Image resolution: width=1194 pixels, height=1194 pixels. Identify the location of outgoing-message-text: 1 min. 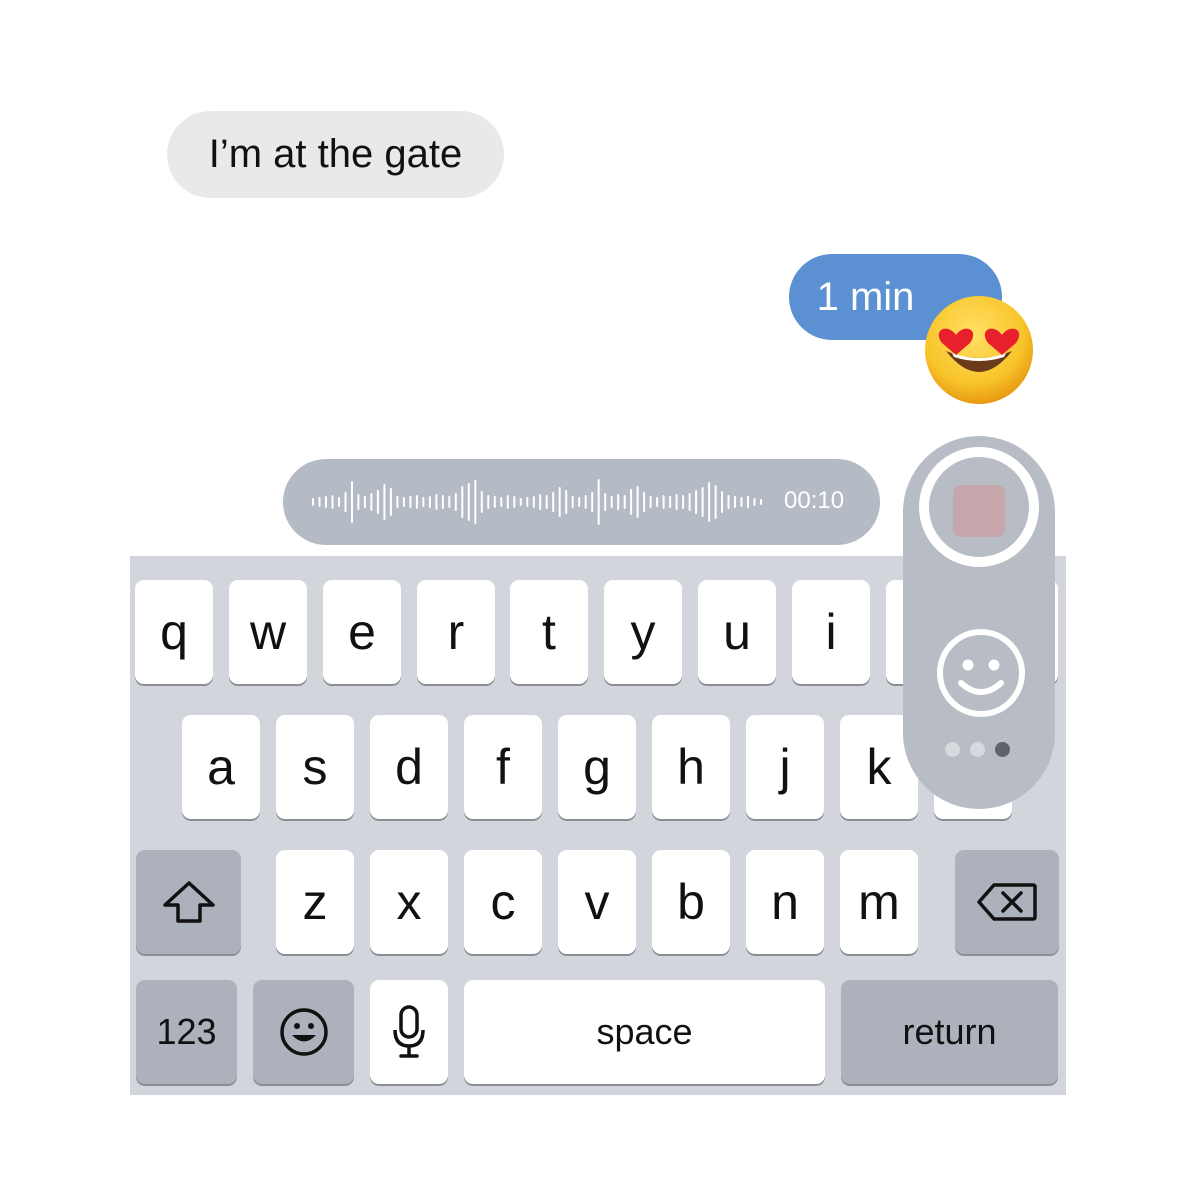
(865, 296).